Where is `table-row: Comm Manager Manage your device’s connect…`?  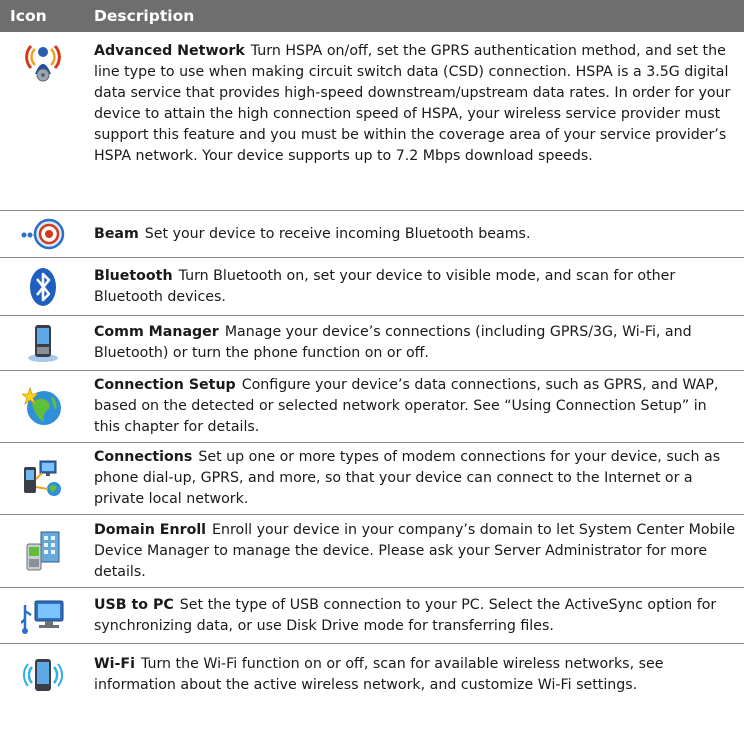 table-row: Comm Manager Manage your device’s connect… is located at coordinates (372, 343).